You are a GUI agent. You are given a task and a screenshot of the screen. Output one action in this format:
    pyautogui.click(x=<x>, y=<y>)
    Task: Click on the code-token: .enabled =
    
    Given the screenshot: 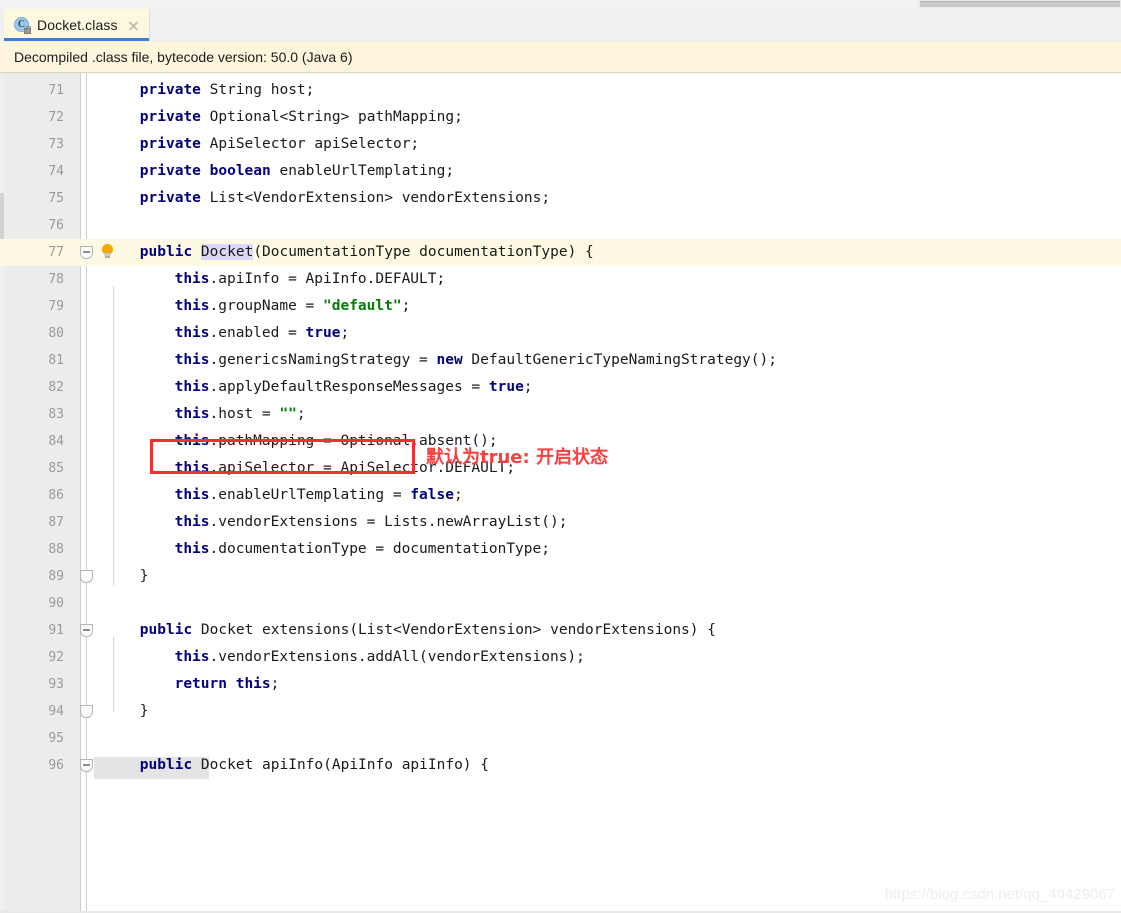 What is the action you would take?
    pyautogui.click(x=257, y=333)
    